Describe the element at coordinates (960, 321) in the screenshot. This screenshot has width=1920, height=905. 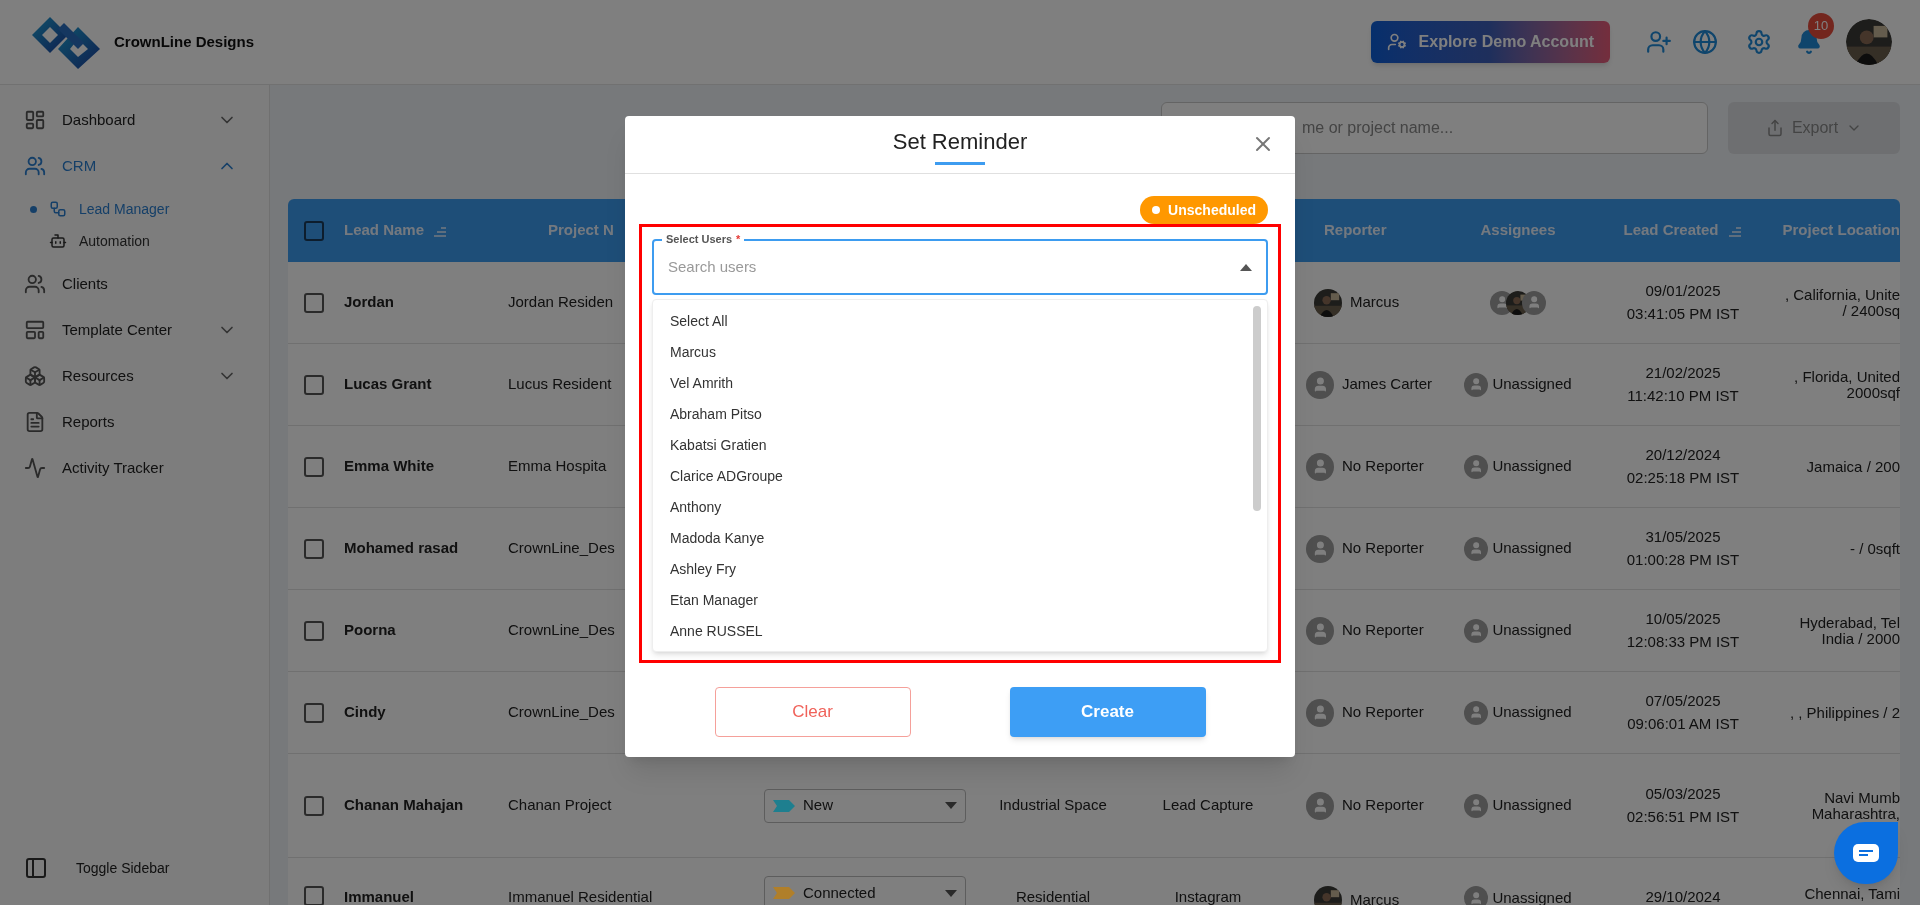
I see `user-option: Select All` at that location.